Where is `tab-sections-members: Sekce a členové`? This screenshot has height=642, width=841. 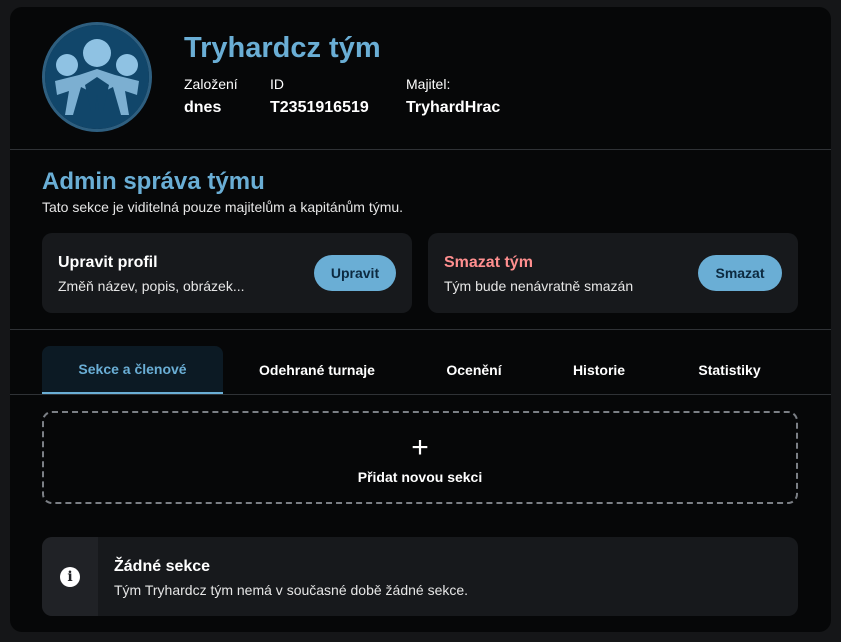 tab-sections-members: Sekce a členové is located at coordinates (132, 370).